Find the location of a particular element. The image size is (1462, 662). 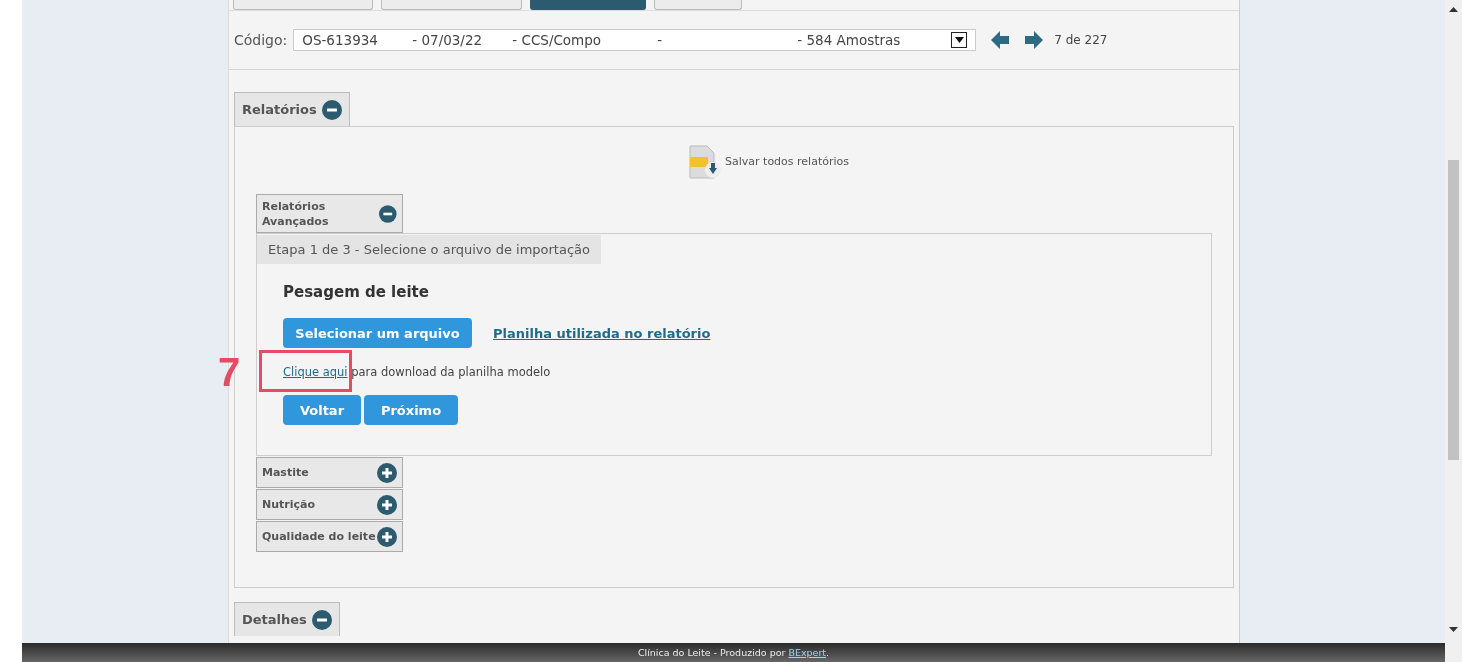

dropdown-button is located at coordinates (959, 40).